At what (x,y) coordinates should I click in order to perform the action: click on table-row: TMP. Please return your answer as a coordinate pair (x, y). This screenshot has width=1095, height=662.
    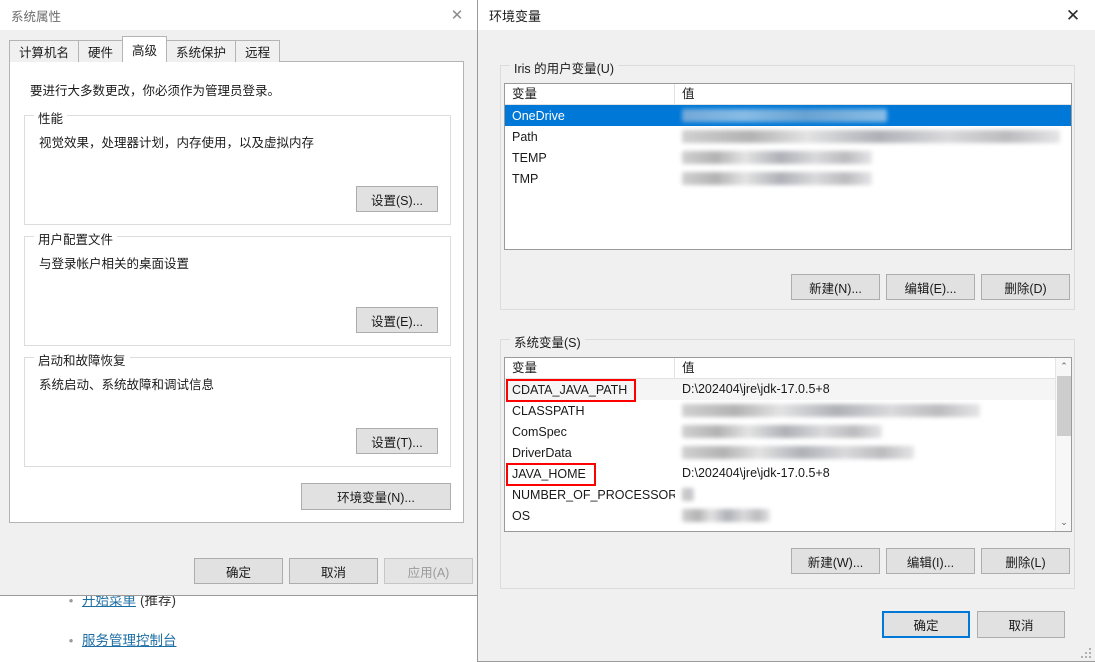
    Looking at the image, I should click on (788, 178).